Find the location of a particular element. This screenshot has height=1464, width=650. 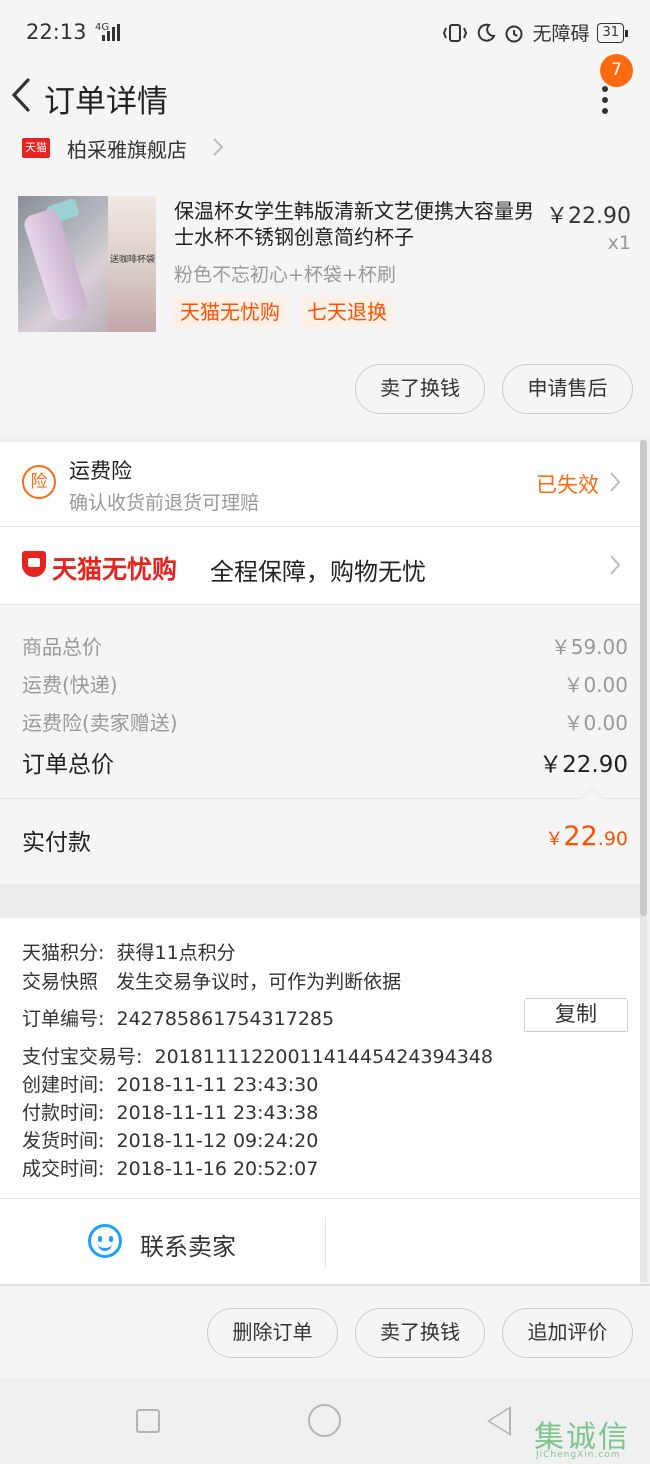

status-right: 无障碍 31 is located at coordinates (535, 32).